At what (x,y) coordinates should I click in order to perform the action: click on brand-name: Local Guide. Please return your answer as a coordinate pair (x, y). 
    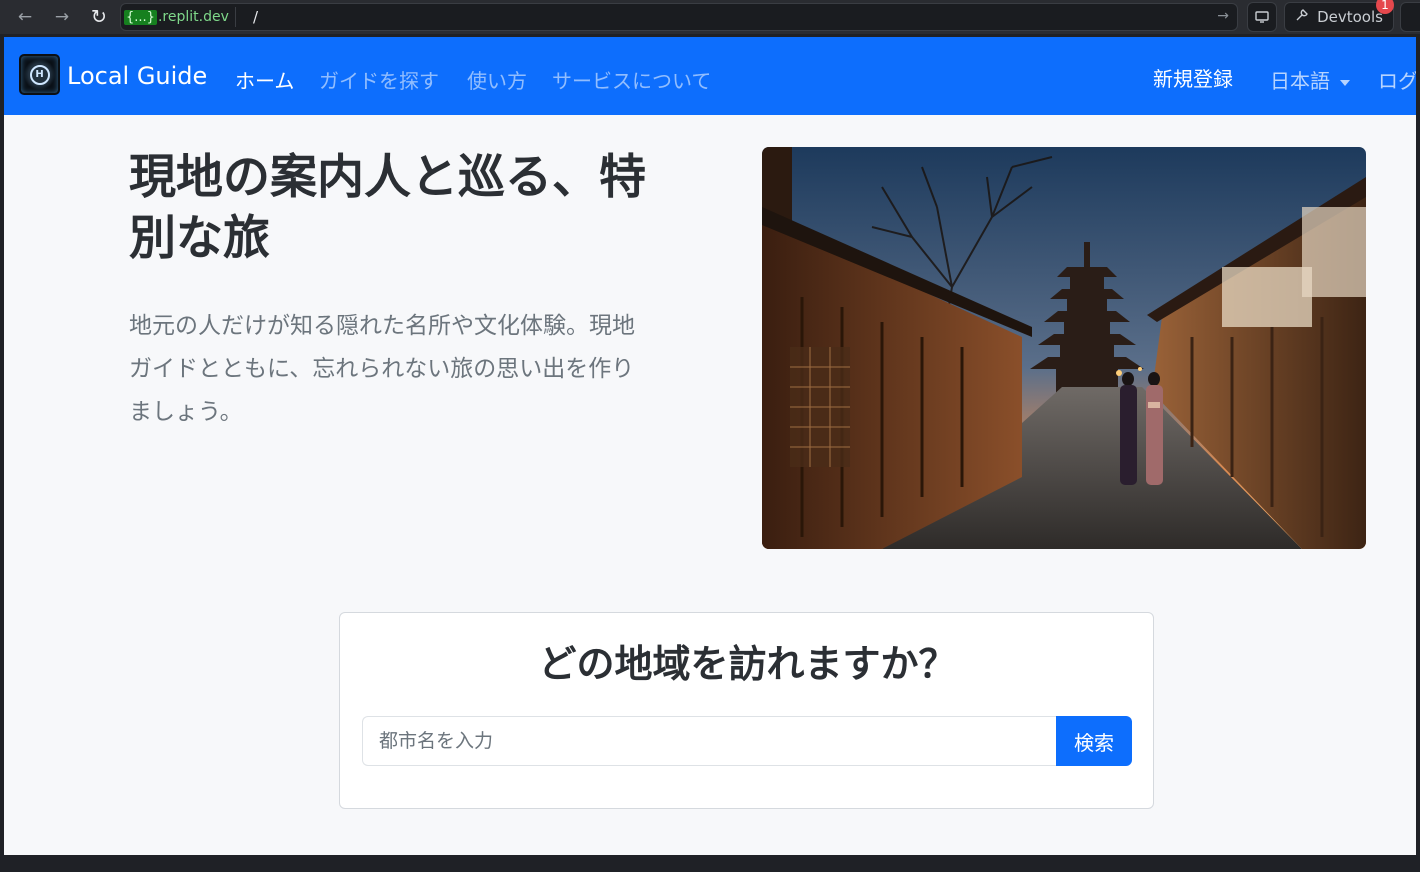
    Looking at the image, I should click on (137, 76).